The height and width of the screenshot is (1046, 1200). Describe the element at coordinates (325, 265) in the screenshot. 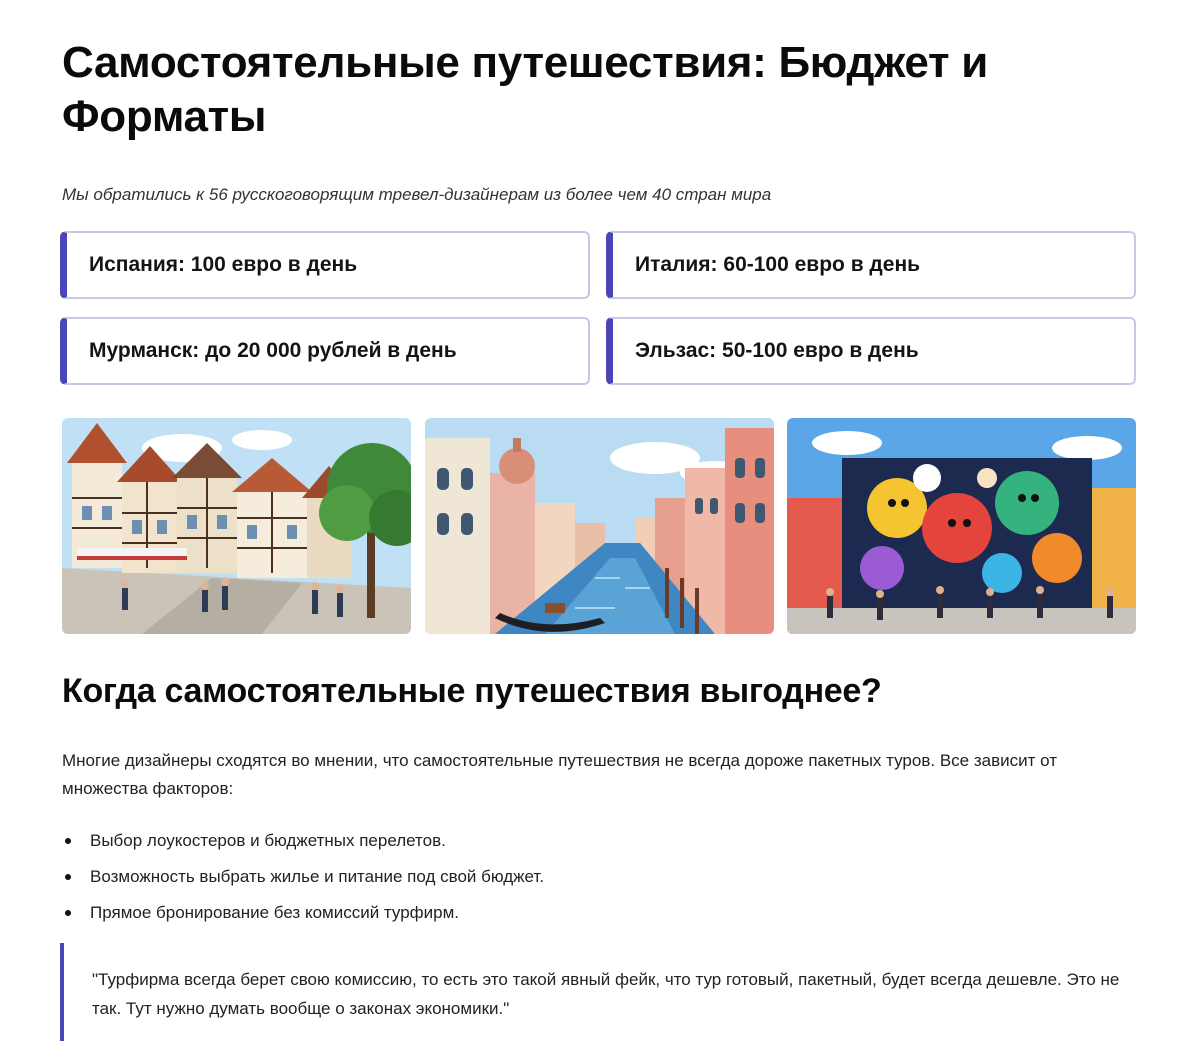

I see `budget-card-spain: Испания: 100 евро в день` at that location.